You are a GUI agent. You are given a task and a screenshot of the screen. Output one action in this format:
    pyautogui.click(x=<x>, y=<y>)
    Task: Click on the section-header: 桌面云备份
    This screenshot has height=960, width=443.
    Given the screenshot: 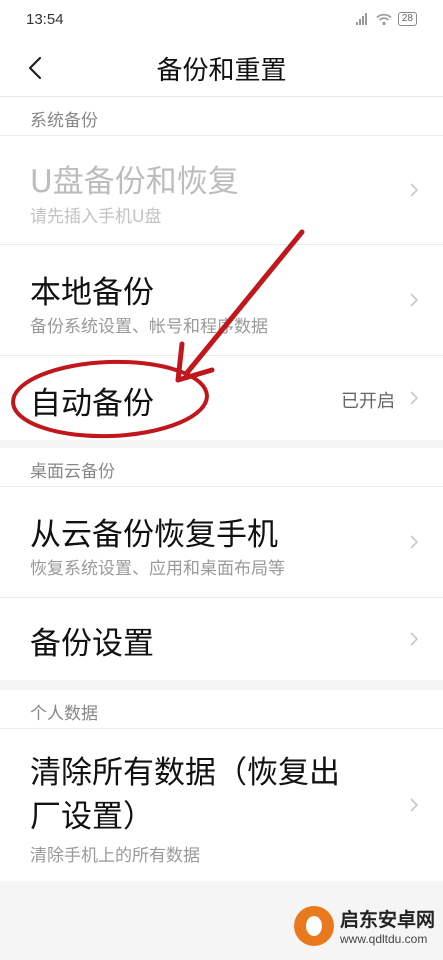 What is the action you would take?
    pyautogui.click(x=221, y=467)
    